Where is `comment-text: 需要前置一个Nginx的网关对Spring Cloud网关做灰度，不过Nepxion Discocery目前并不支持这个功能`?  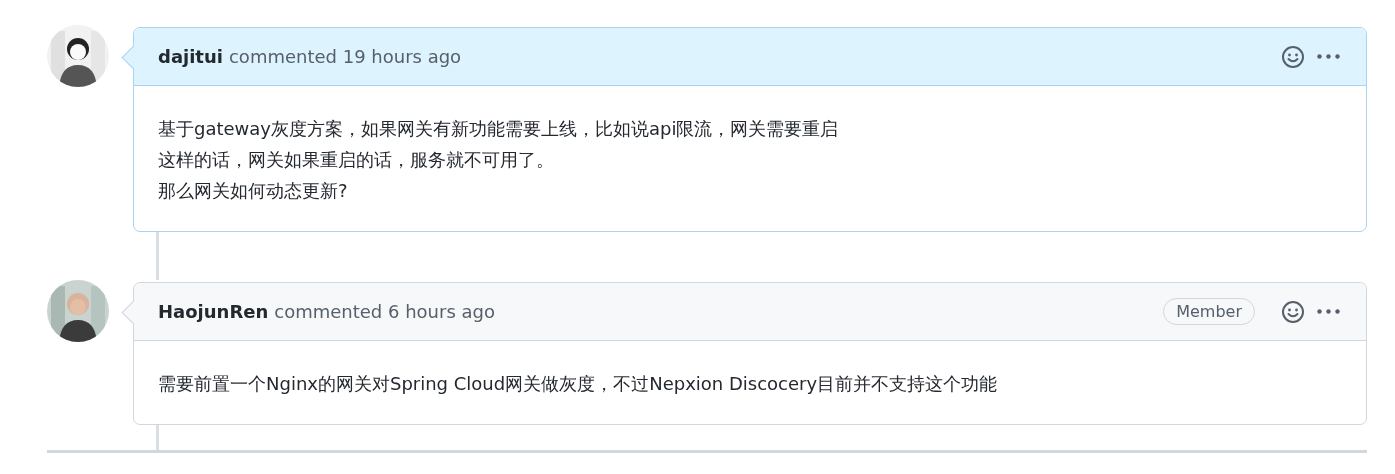 comment-text: 需要前置一个Nginx的网关对Spring Cloud网关做灰度，不过Nepxion Discocery目前并不支持这个功能 is located at coordinates (578, 384).